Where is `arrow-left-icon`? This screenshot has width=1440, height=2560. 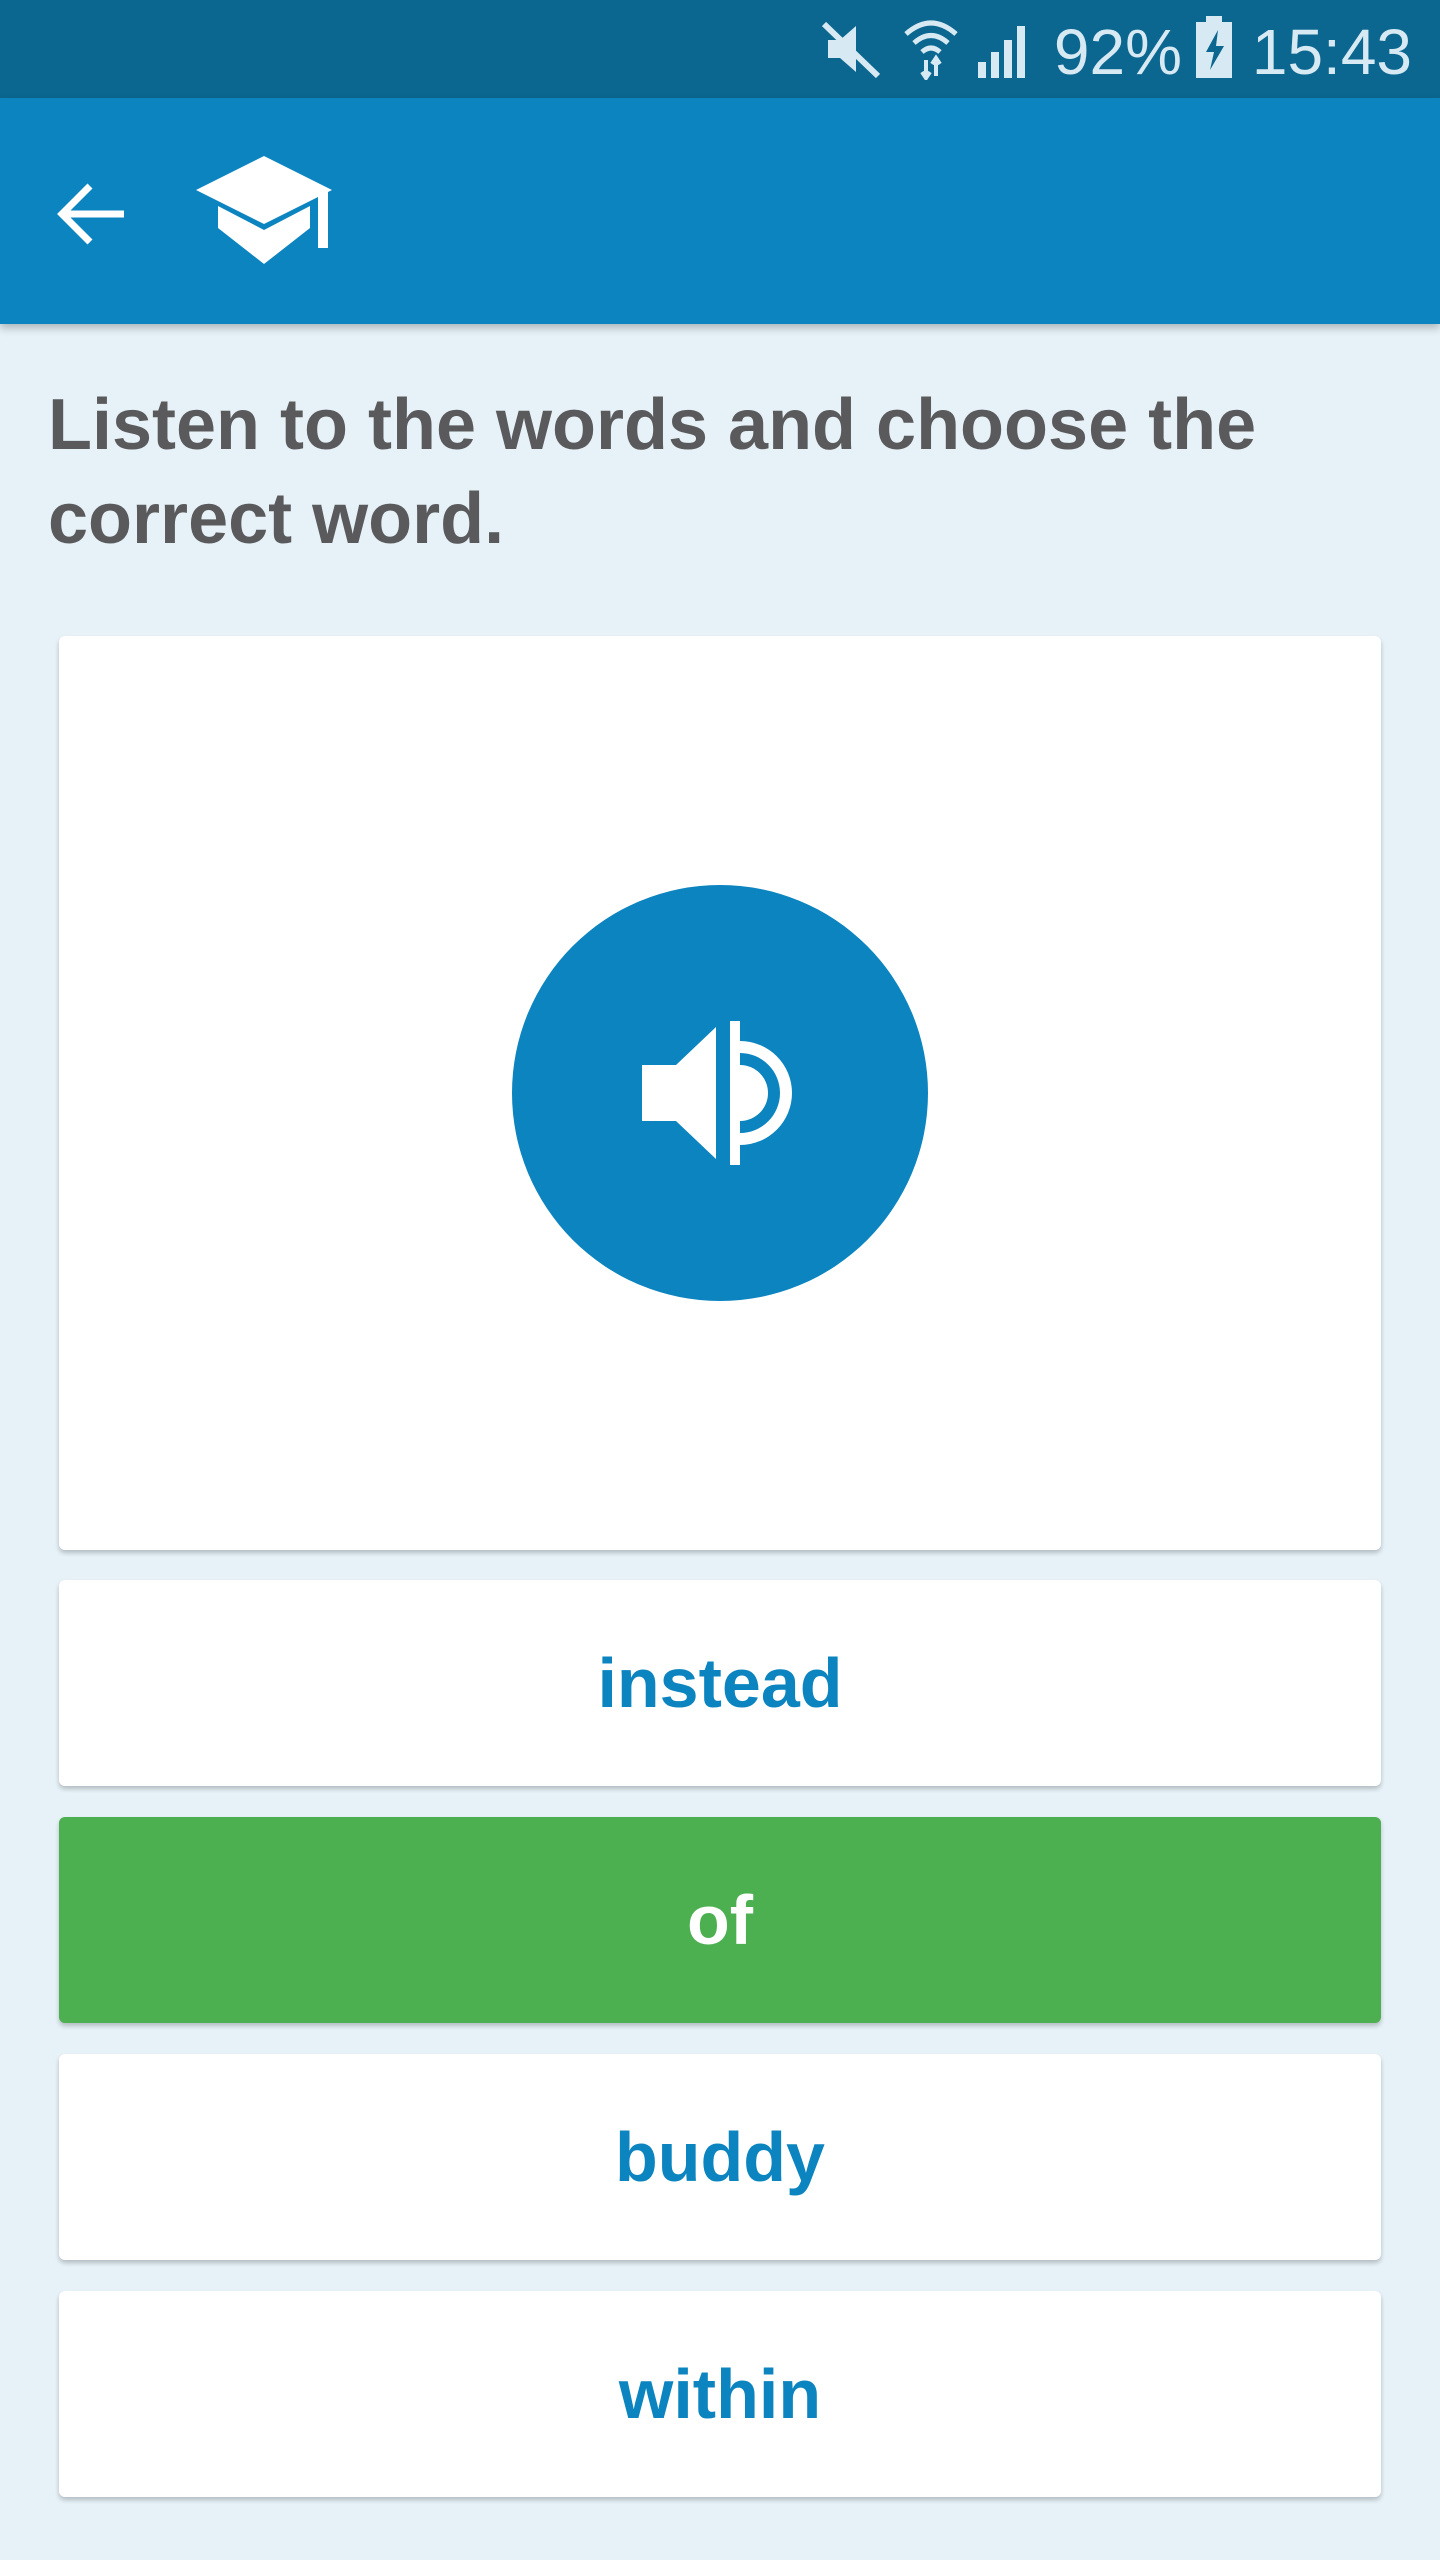
arrow-left-icon is located at coordinates (90, 214).